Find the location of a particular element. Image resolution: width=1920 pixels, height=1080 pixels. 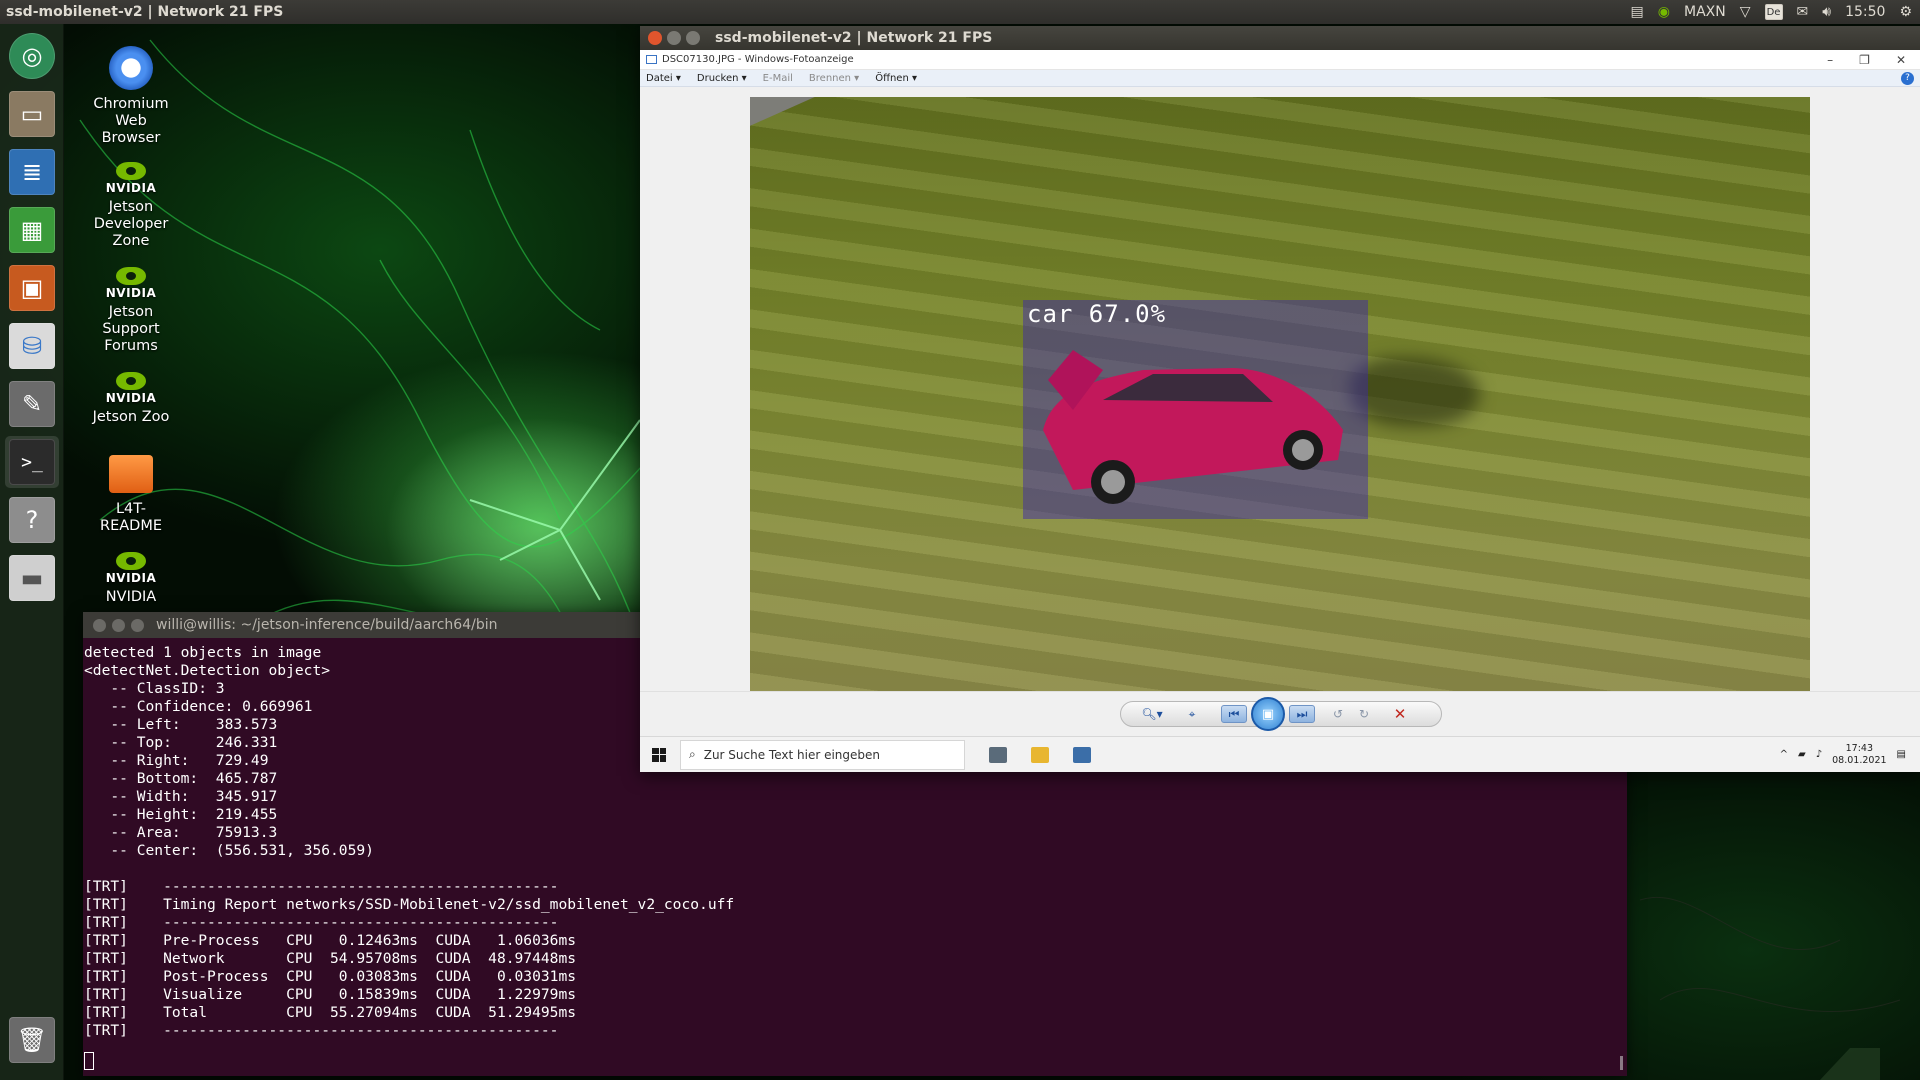

launcher-terminal: >_ is located at coordinates (32, 462).